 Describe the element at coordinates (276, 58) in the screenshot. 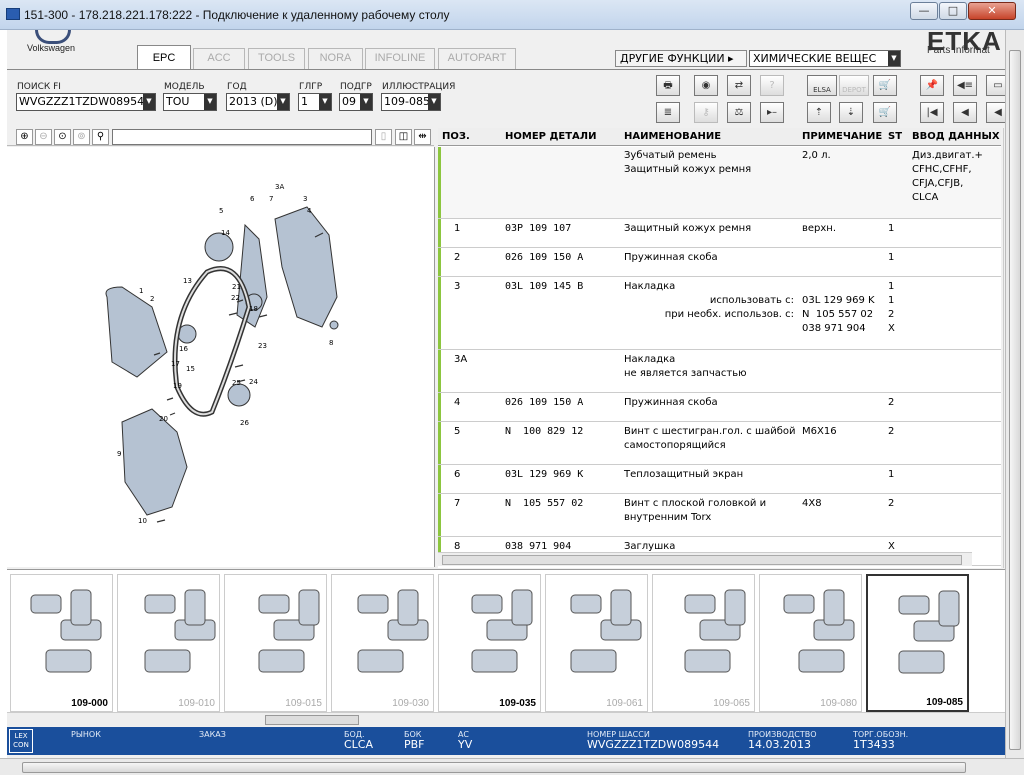

I see `tab-tools: TOOLS` at that location.